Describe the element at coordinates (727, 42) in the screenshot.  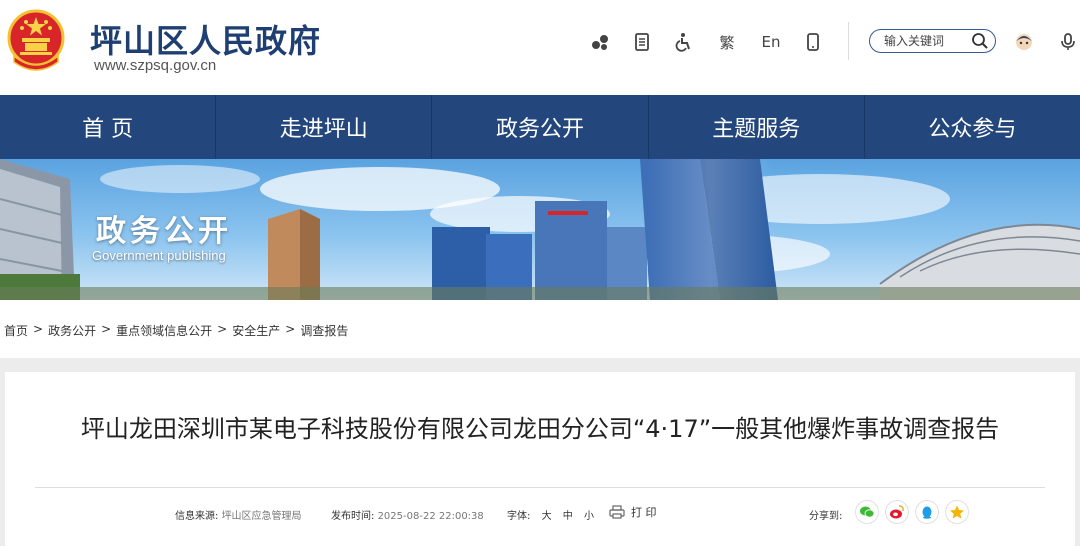
I see `traditional-chinese-toggle: 繁` at that location.